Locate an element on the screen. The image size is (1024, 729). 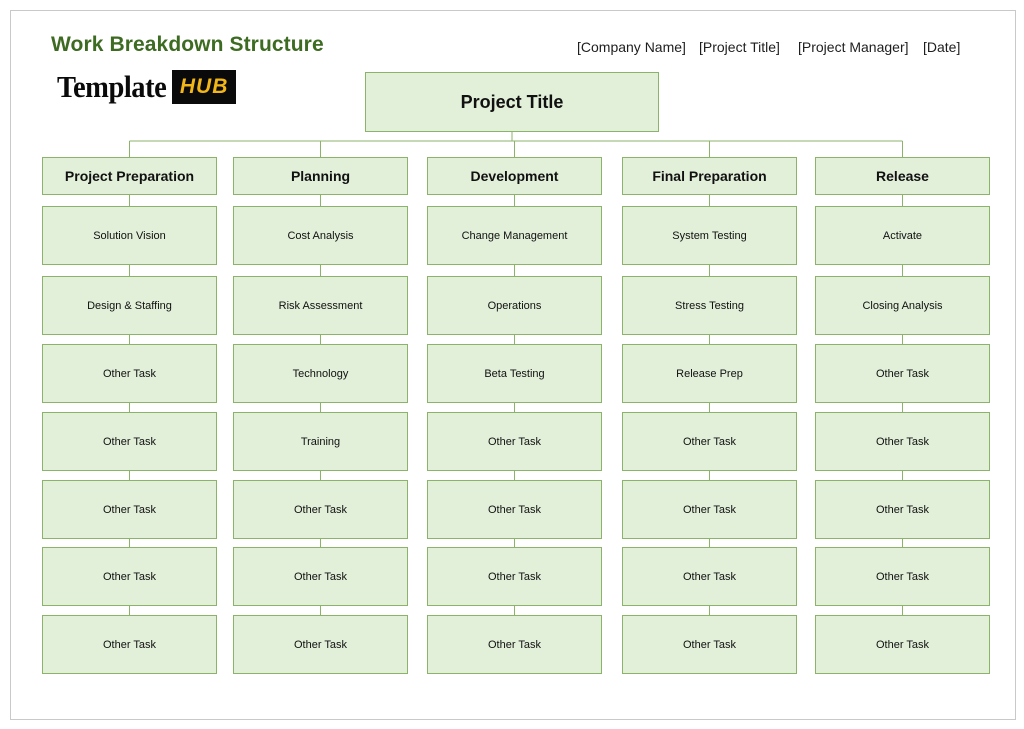
phase-header: Planning is located at coordinates (320, 176).